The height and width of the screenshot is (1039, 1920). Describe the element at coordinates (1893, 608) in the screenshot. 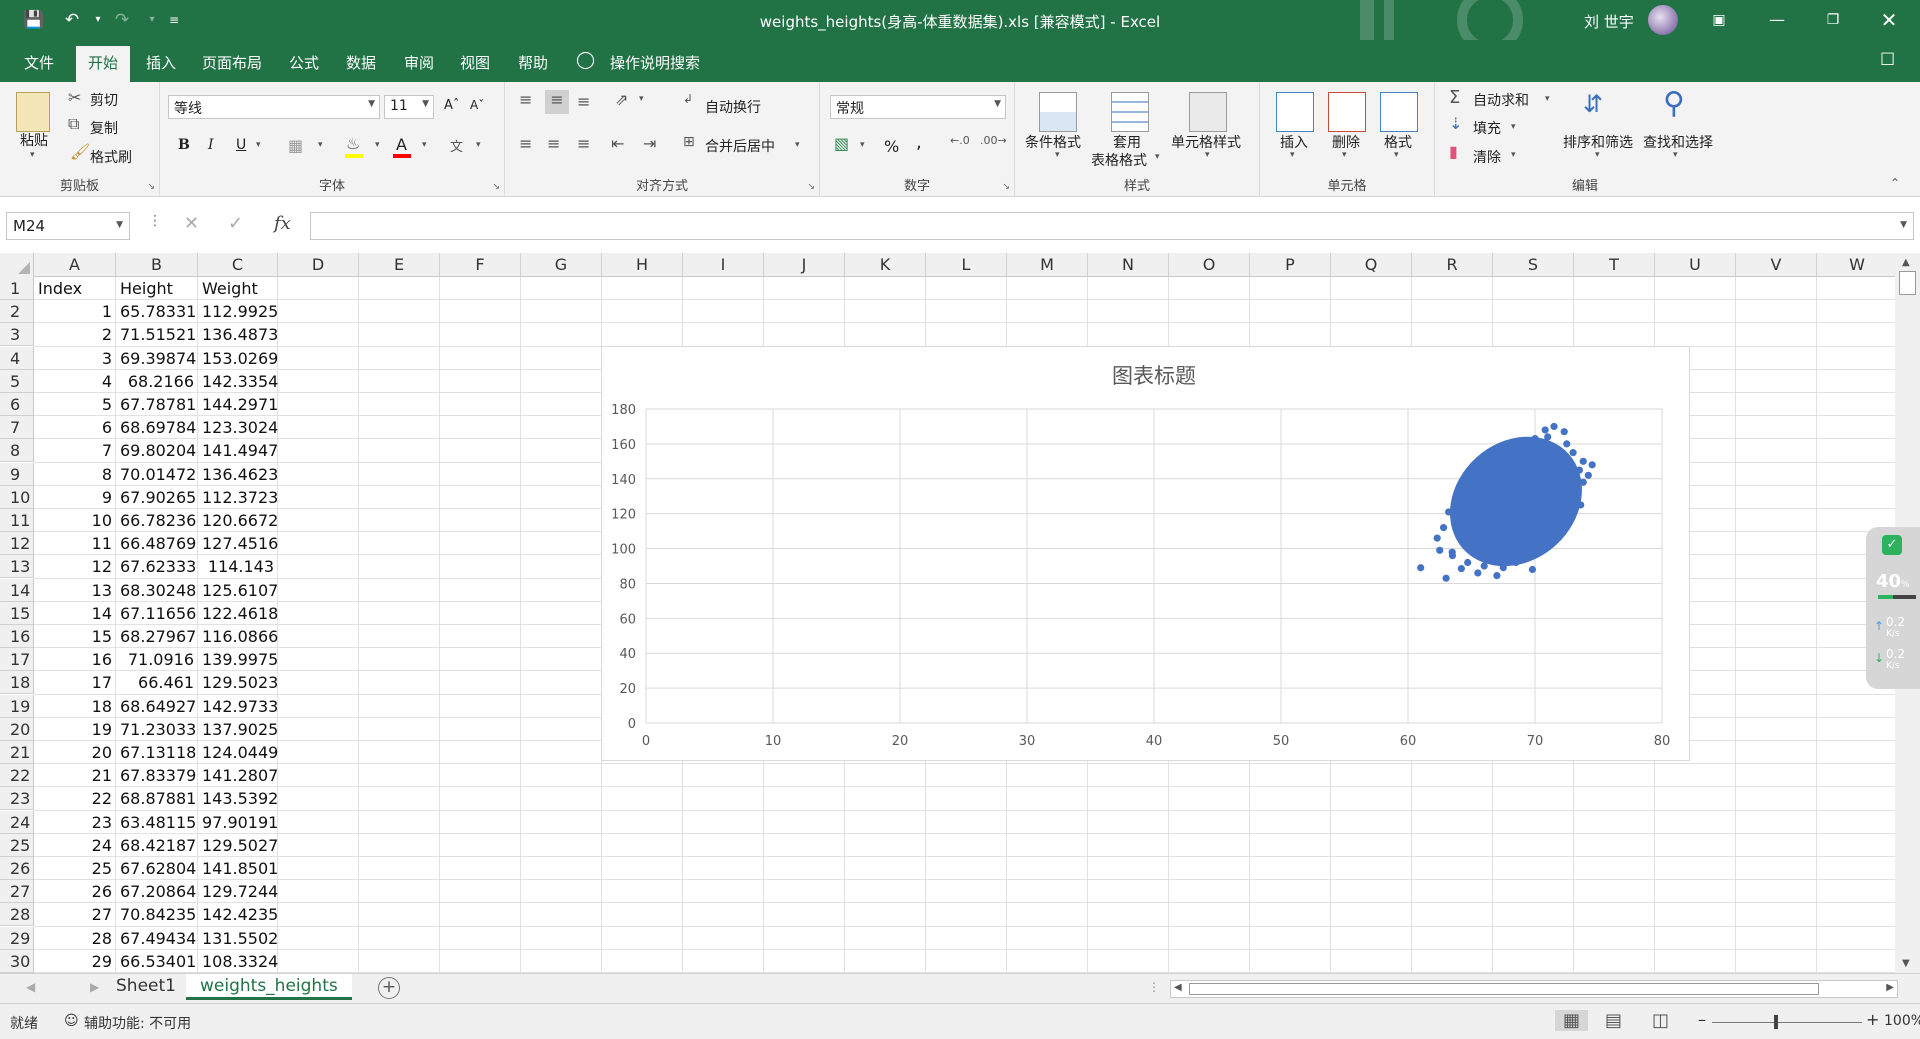

I see `network-monitor-widget: ✓ 40% ↑ 0.2 K/s ↓ 0.2 K/s` at that location.